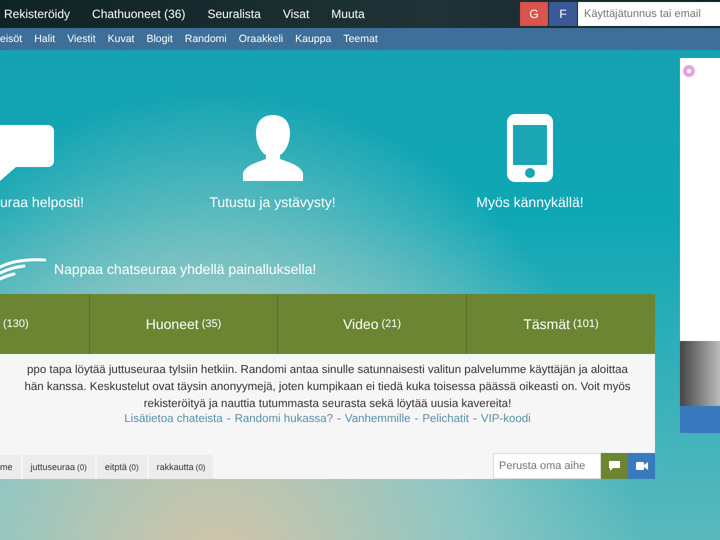 The height and width of the screenshot is (540, 720). What do you see at coordinates (505, 419) in the screenshot?
I see `info-link: VIP-koodi` at bounding box center [505, 419].